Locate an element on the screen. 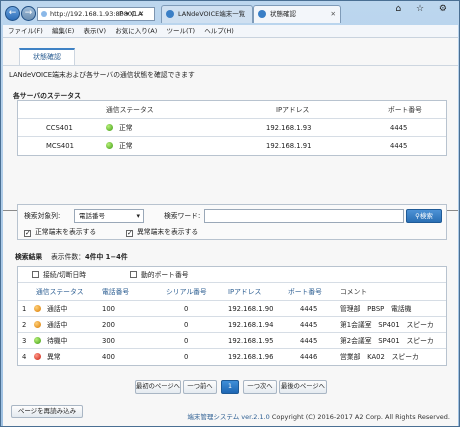 The image size is (460, 427). show-abnormal-label: 異常端末を表示する is located at coordinates (168, 232).